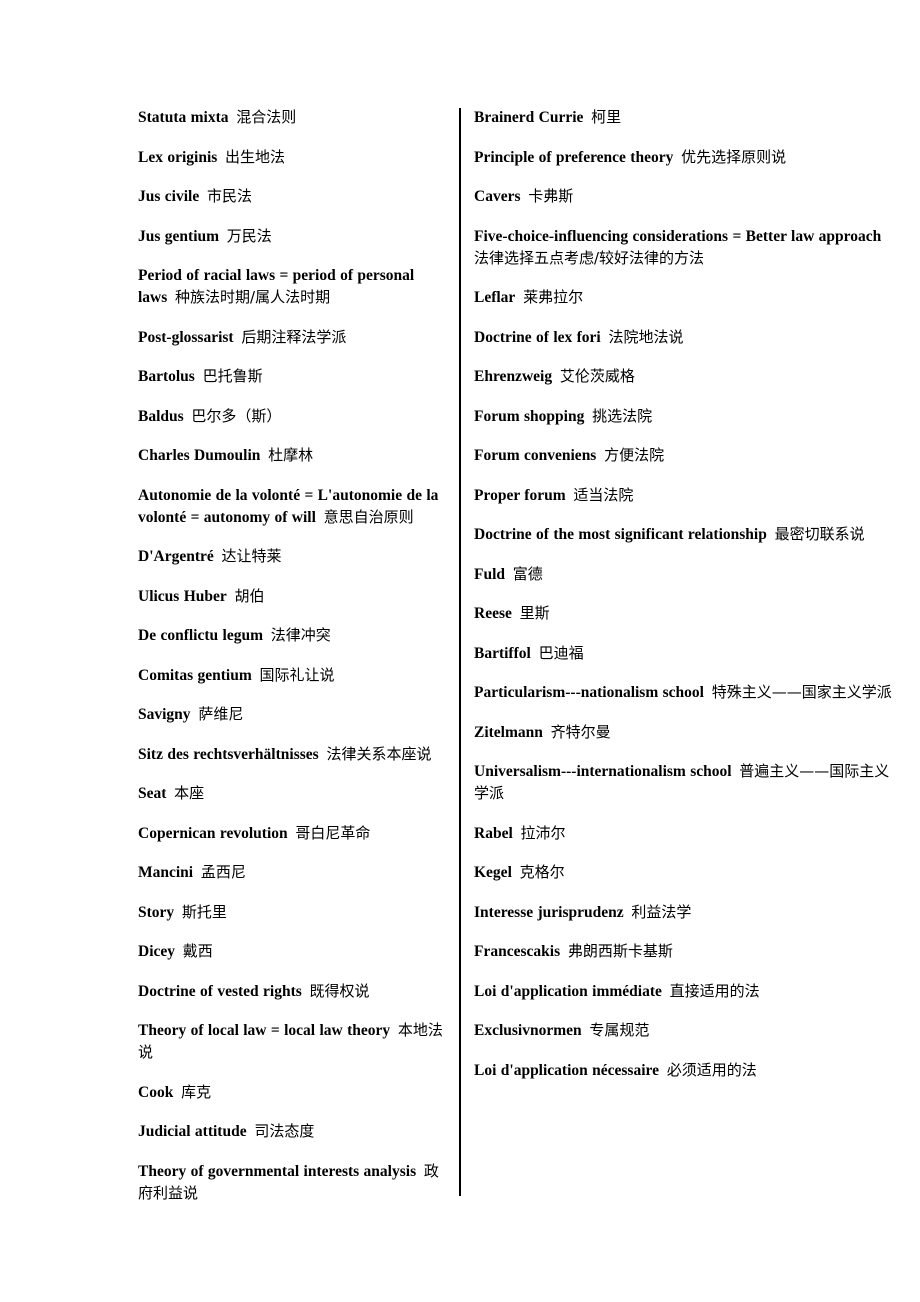  Describe the element at coordinates (493, 872) in the screenshot. I see `glossary-term: Kegel` at that location.